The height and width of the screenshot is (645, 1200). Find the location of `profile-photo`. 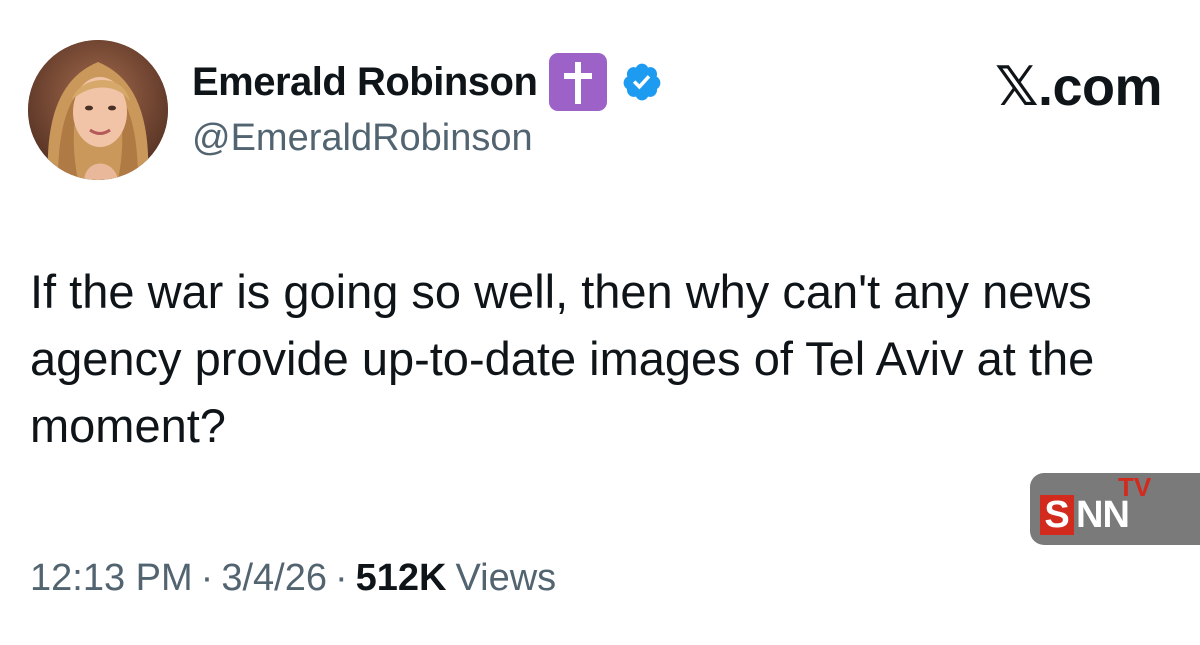

profile-photo is located at coordinates (98, 110).